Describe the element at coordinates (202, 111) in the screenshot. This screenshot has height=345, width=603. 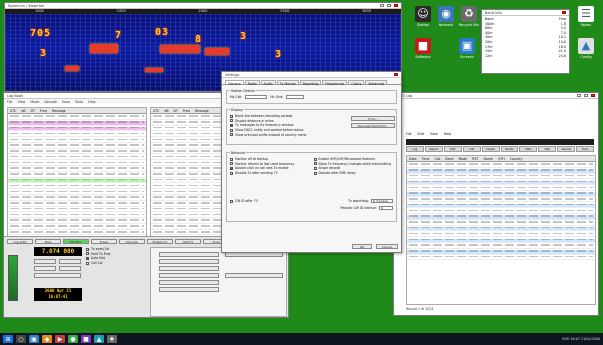
I see `column-header: Message` at that location.